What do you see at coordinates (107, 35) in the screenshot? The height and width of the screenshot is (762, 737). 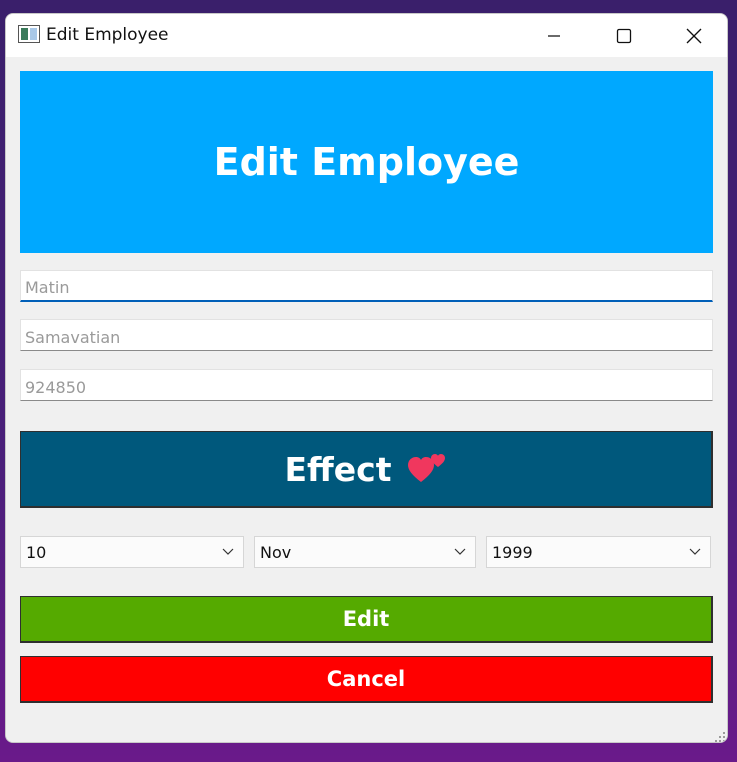 I see `window-title: Edit Employee` at bounding box center [107, 35].